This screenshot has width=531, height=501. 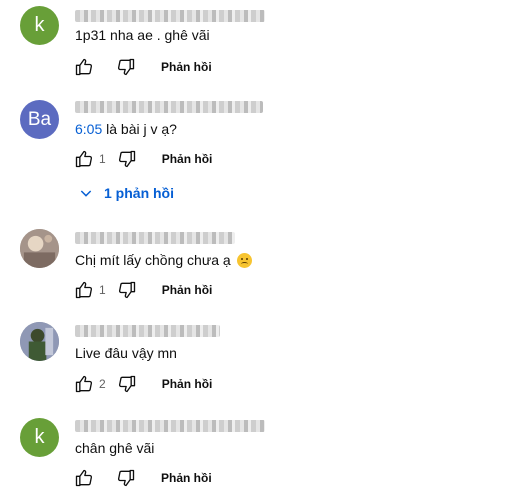 I want to click on comment-text: 6:05 là bài j v ạ?, so click(x=126, y=129).